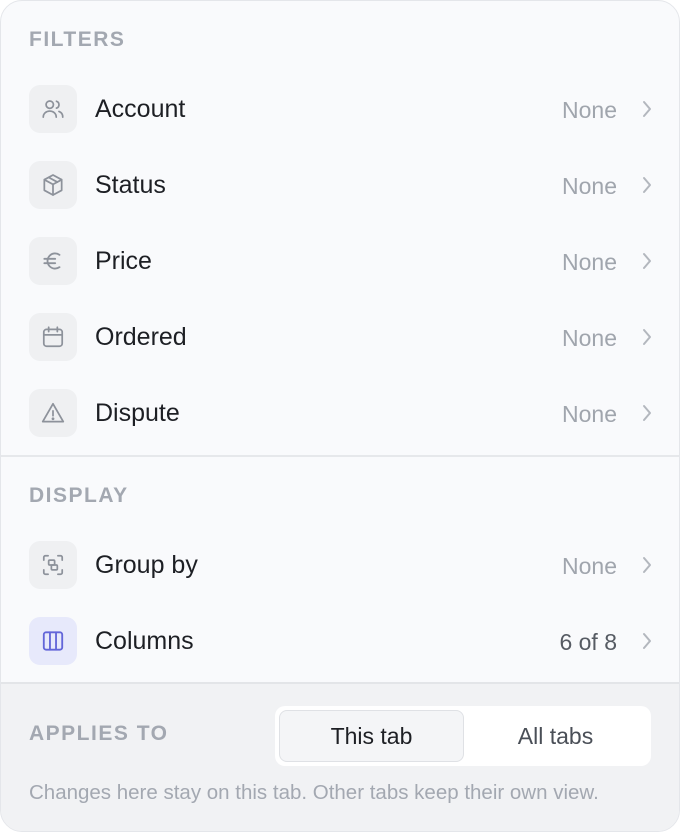  I want to click on filter-row-status: Status None, so click(340, 185).